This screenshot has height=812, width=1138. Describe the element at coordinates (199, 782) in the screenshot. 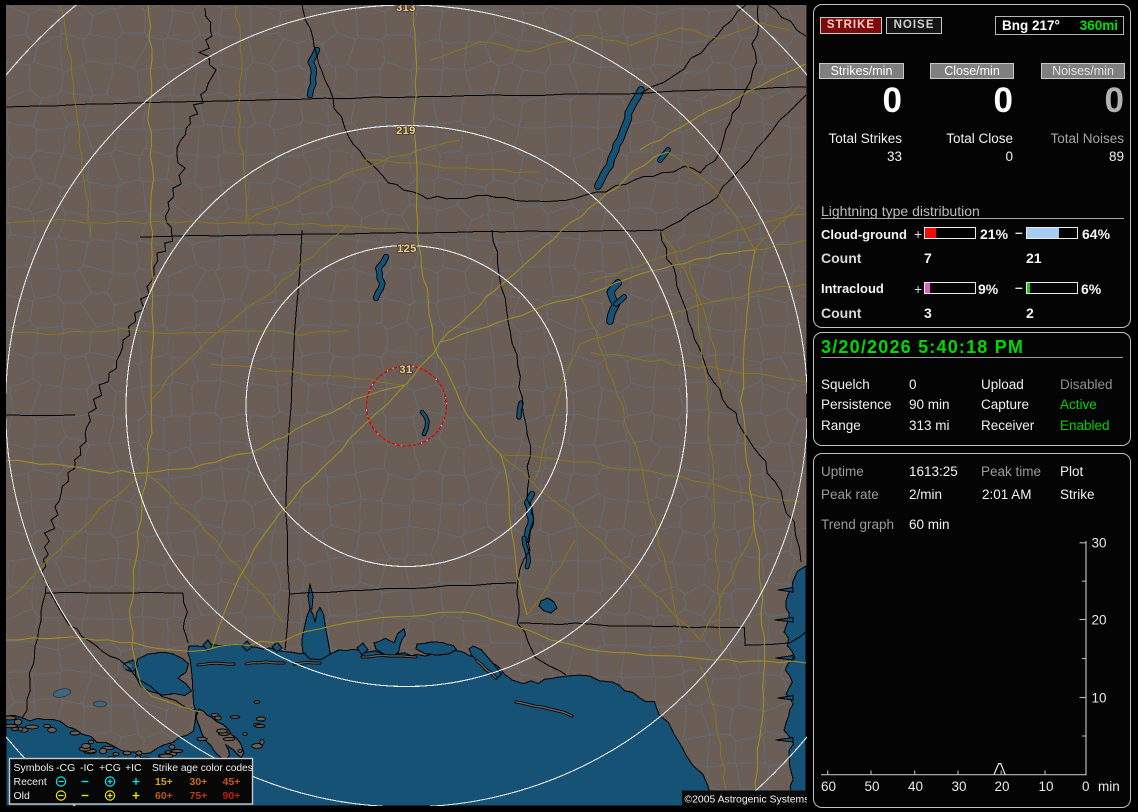

I see `svg-text: 30+` at that location.